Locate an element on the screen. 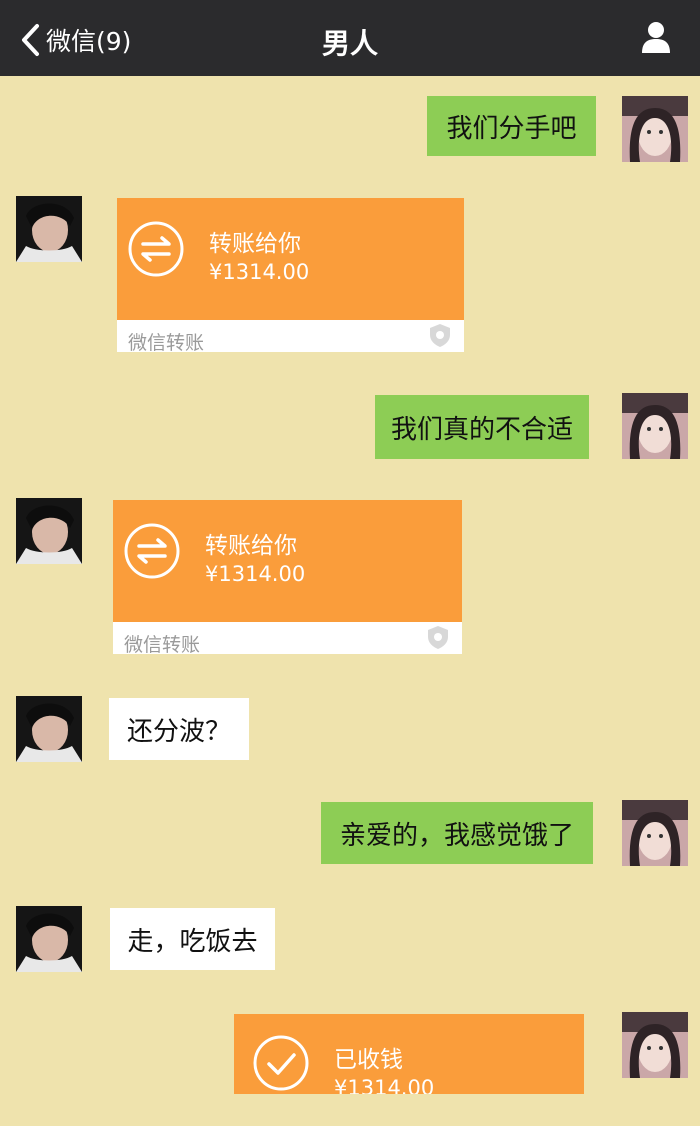 The width and height of the screenshot is (700, 1126). received-transfer-card: 已收钱 ¥1314.00 is located at coordinates (409, 1054).